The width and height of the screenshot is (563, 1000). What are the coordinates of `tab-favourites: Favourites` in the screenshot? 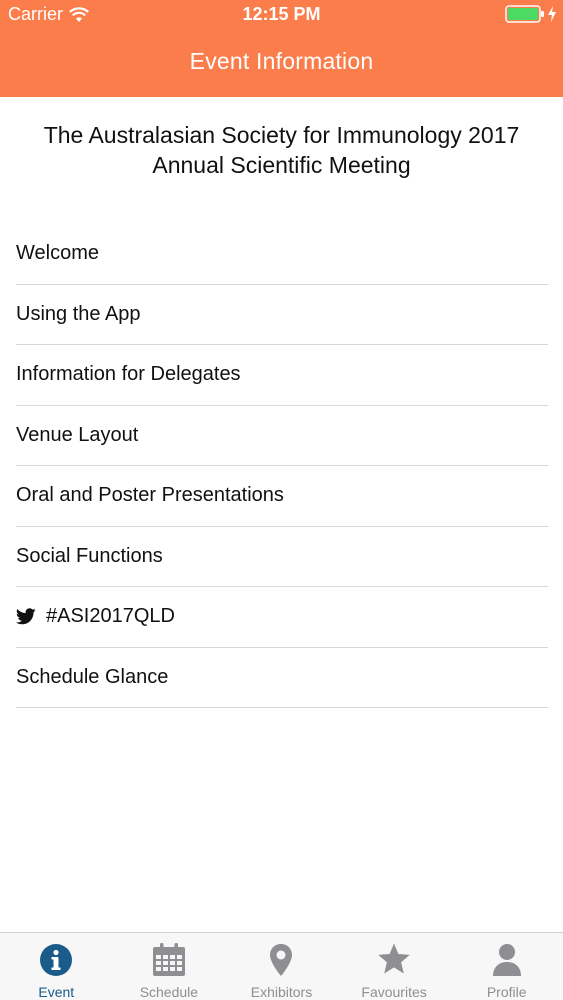 It's located at (394, 966).